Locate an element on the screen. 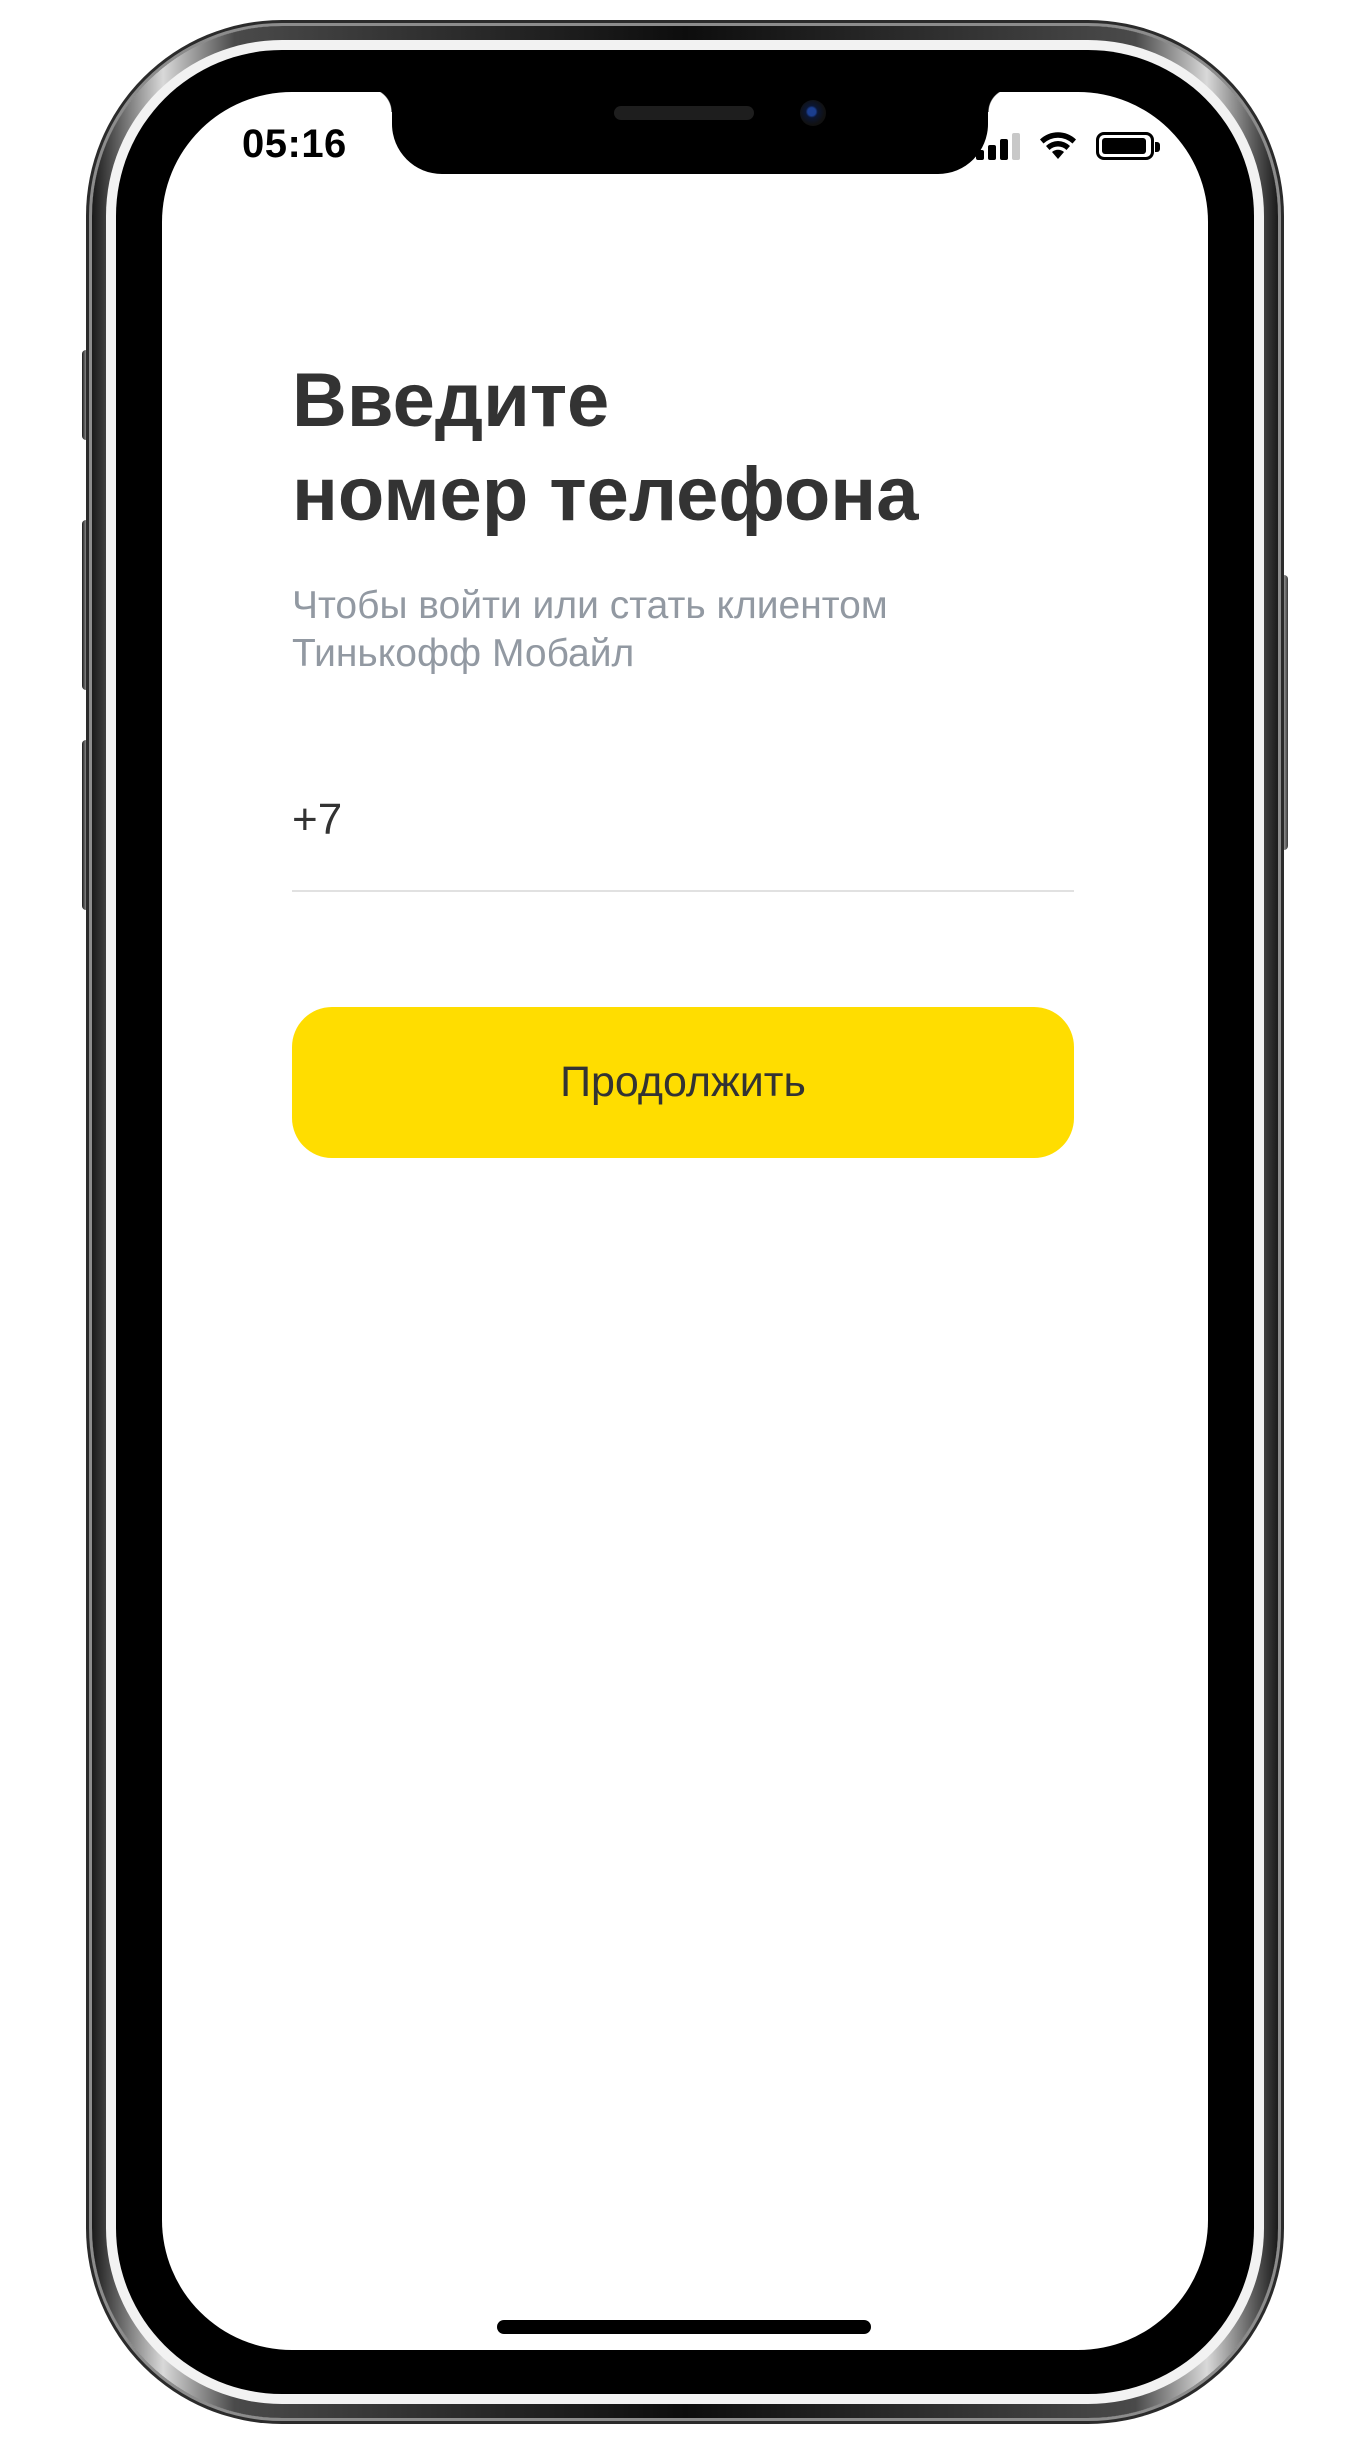 The width and height of the screenshot is (1367, 2444). page-subtitle-line-2: Тинькофф Мобайл is located at coordinates (463, 653).